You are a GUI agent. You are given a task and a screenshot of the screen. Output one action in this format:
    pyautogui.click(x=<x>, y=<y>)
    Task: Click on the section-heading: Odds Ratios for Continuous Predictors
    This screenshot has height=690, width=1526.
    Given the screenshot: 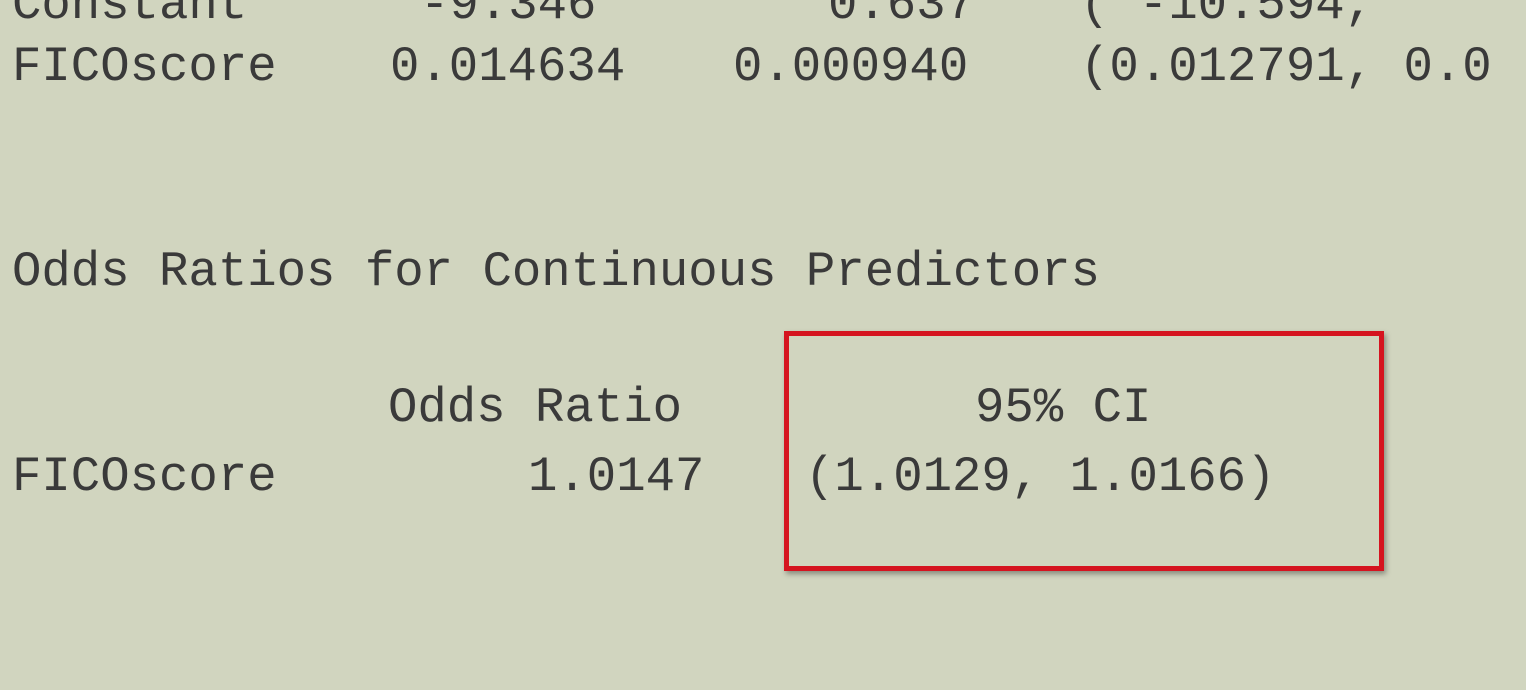 What is the action you would take?
    pyautogui.click(x=550, y=272)
    